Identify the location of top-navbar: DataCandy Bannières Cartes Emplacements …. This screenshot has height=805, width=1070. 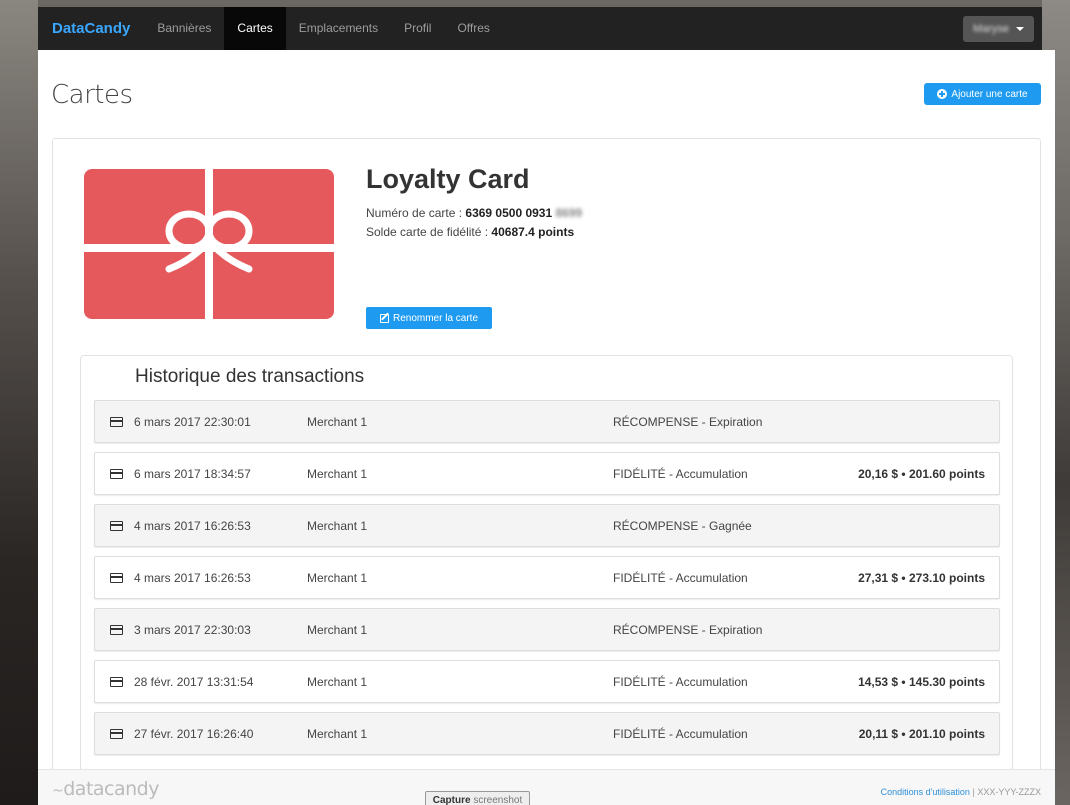
(540, 28).